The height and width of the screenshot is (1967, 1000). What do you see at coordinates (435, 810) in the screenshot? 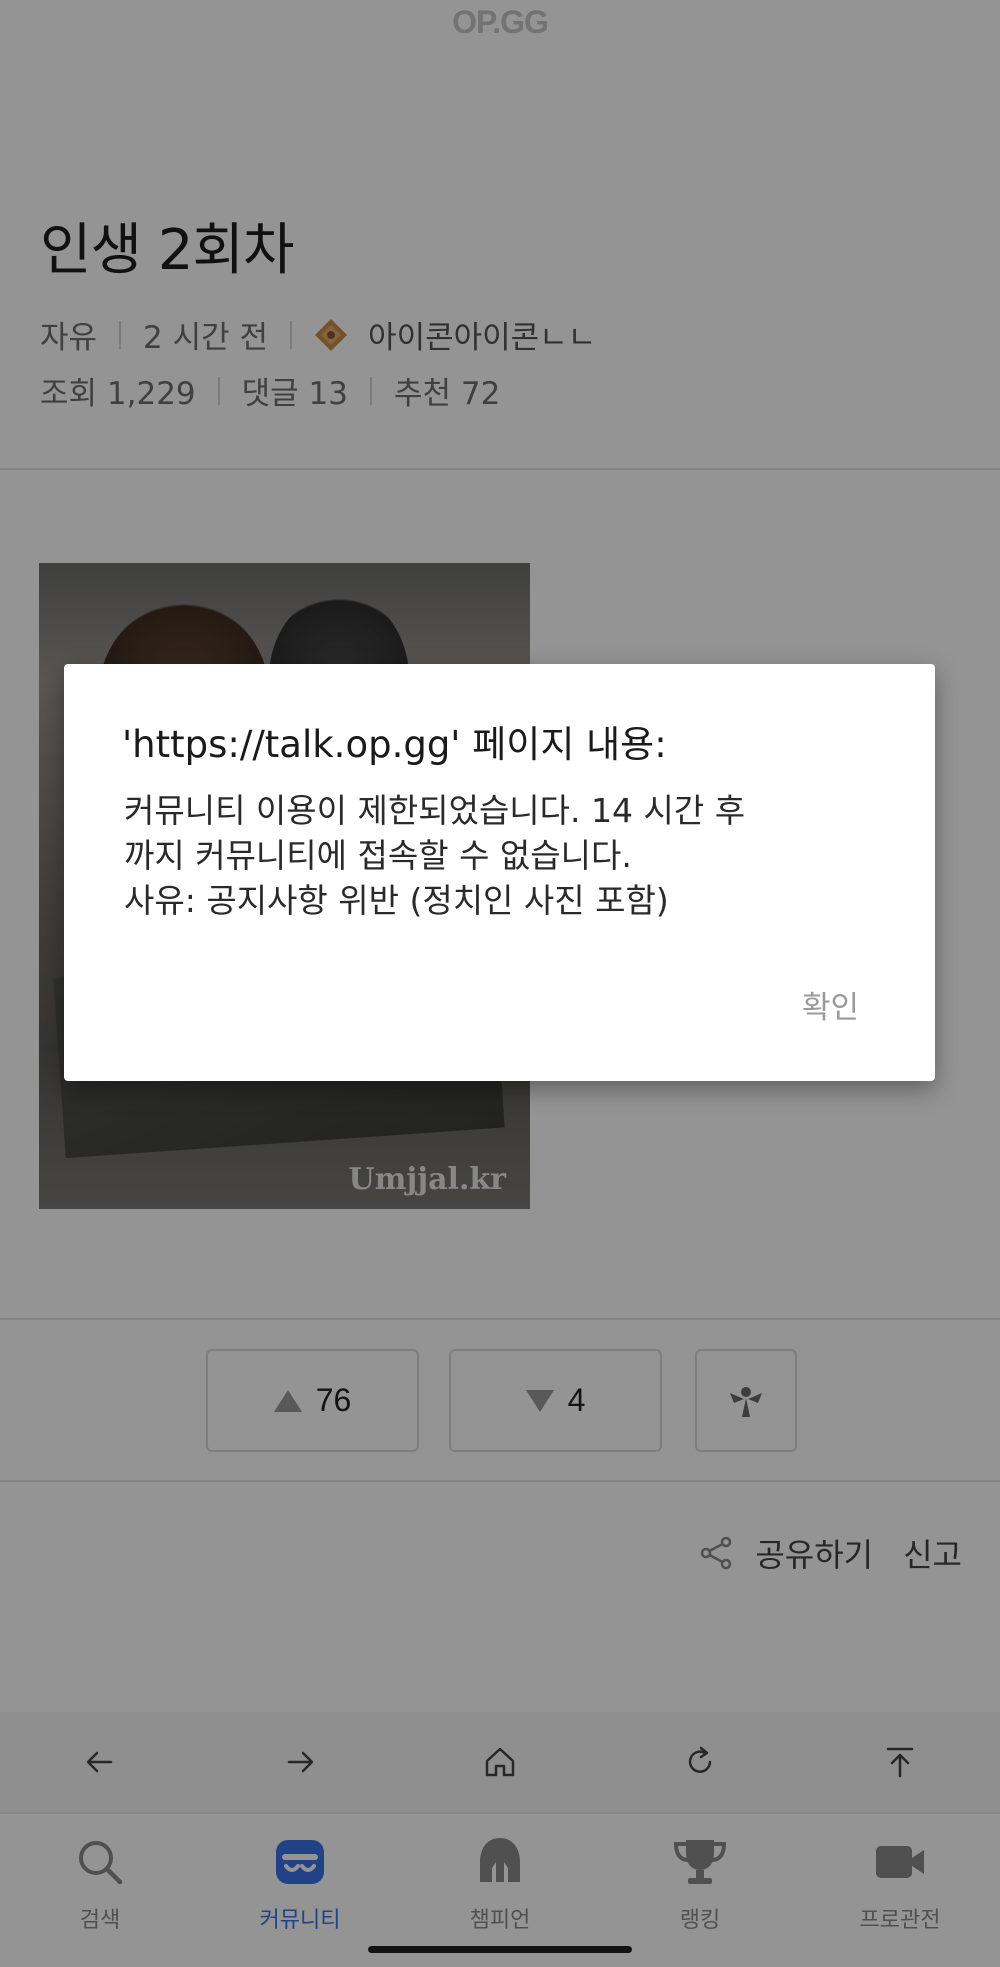
I see `dialog-message-line: 커뮤니티 이용이 제한되었습니다. 14 시간 후` at bounding box center [435, 810].